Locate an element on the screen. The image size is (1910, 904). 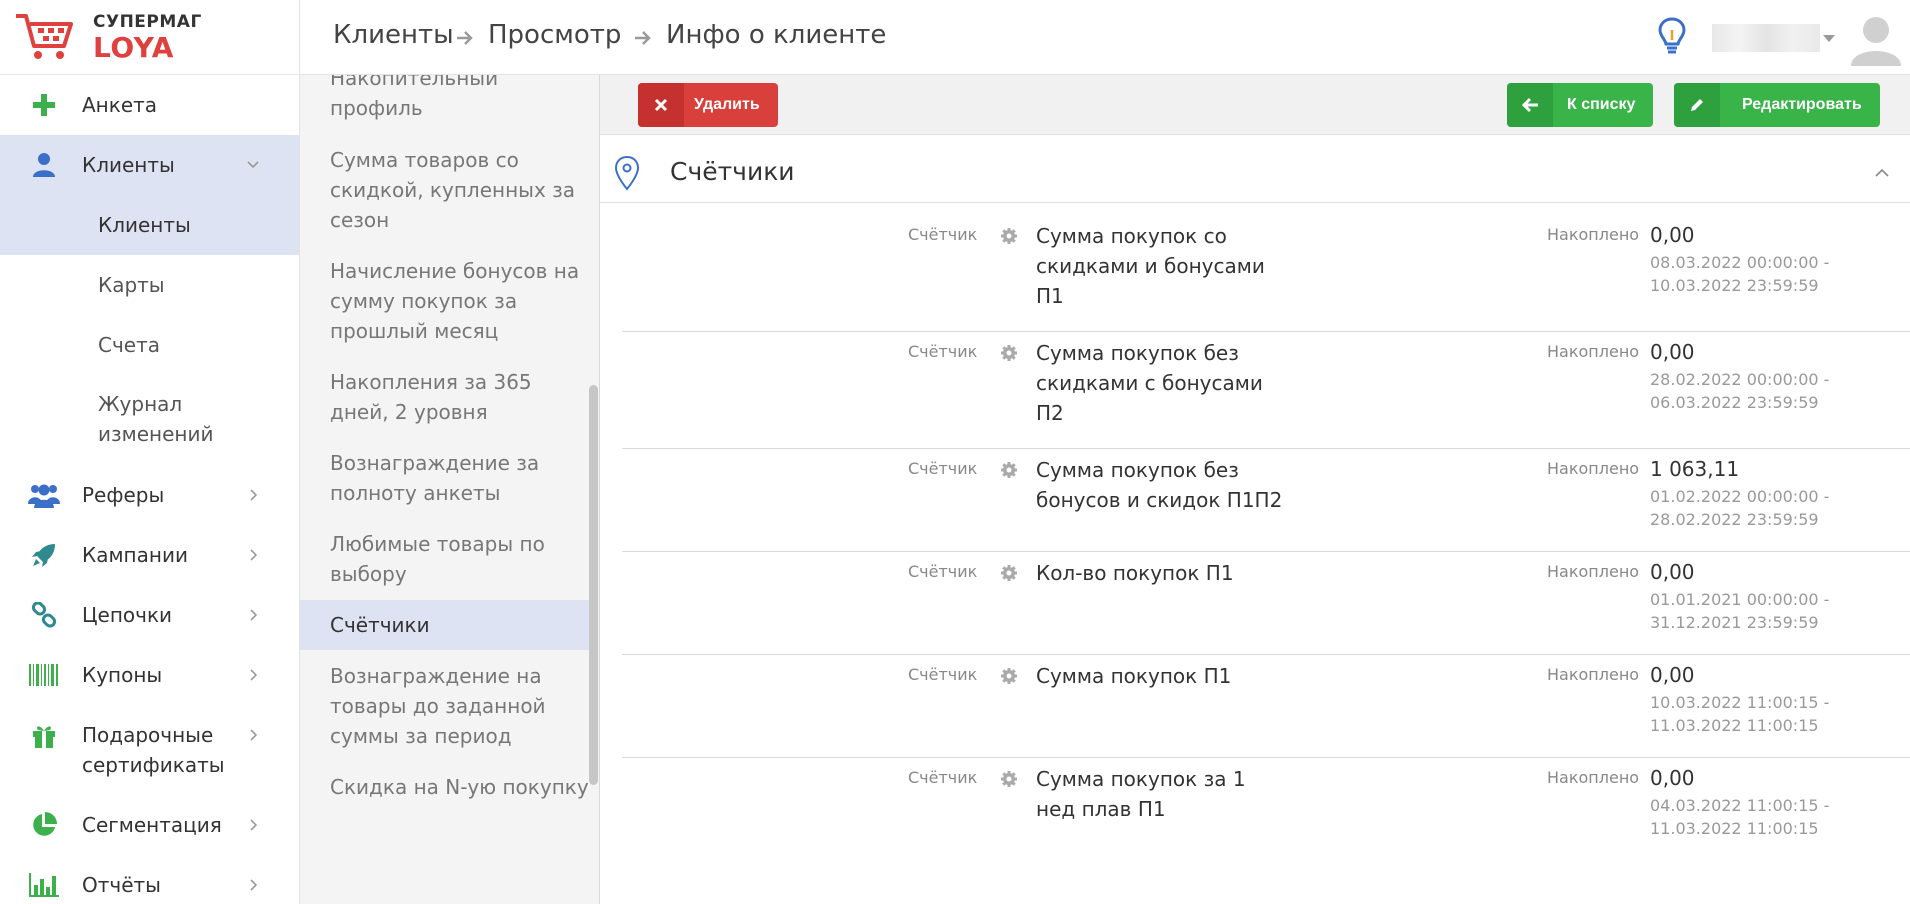
chevron-up-icon is located at coordinates (1882, 173).